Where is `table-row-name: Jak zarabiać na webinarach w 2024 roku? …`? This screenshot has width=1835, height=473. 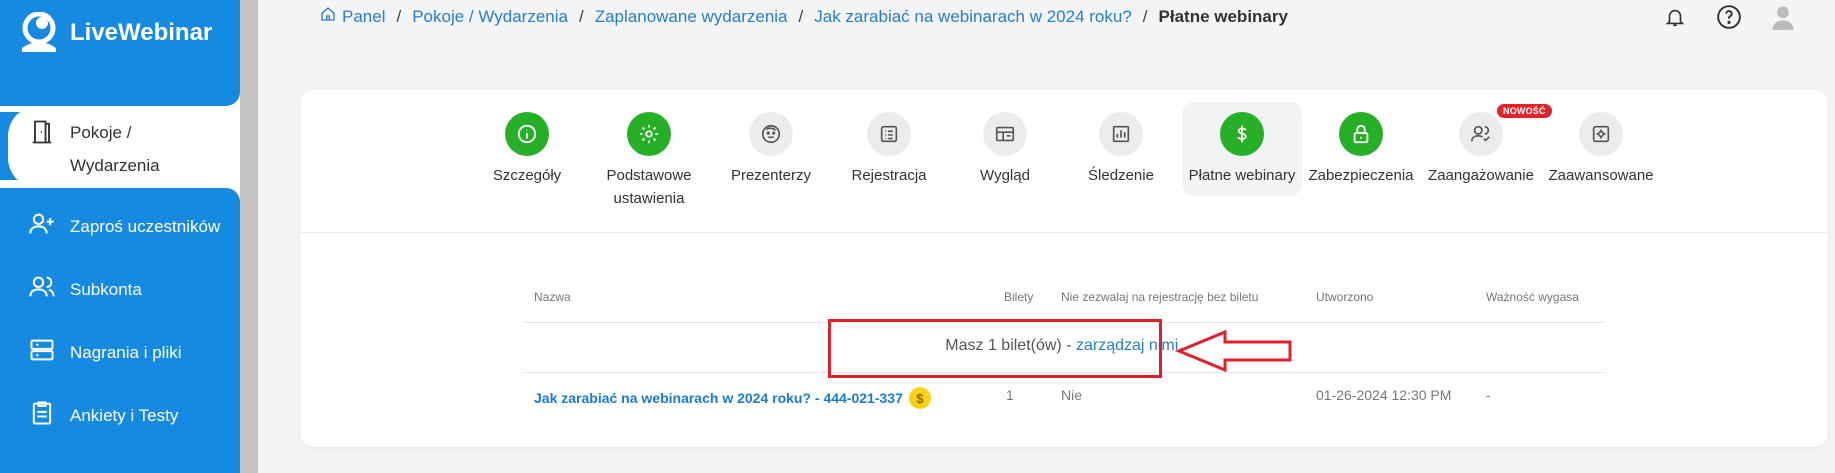
table-row-name: Jak zarabiać na webinarach w 2024 roku? … is located at coordinates (732, 398).